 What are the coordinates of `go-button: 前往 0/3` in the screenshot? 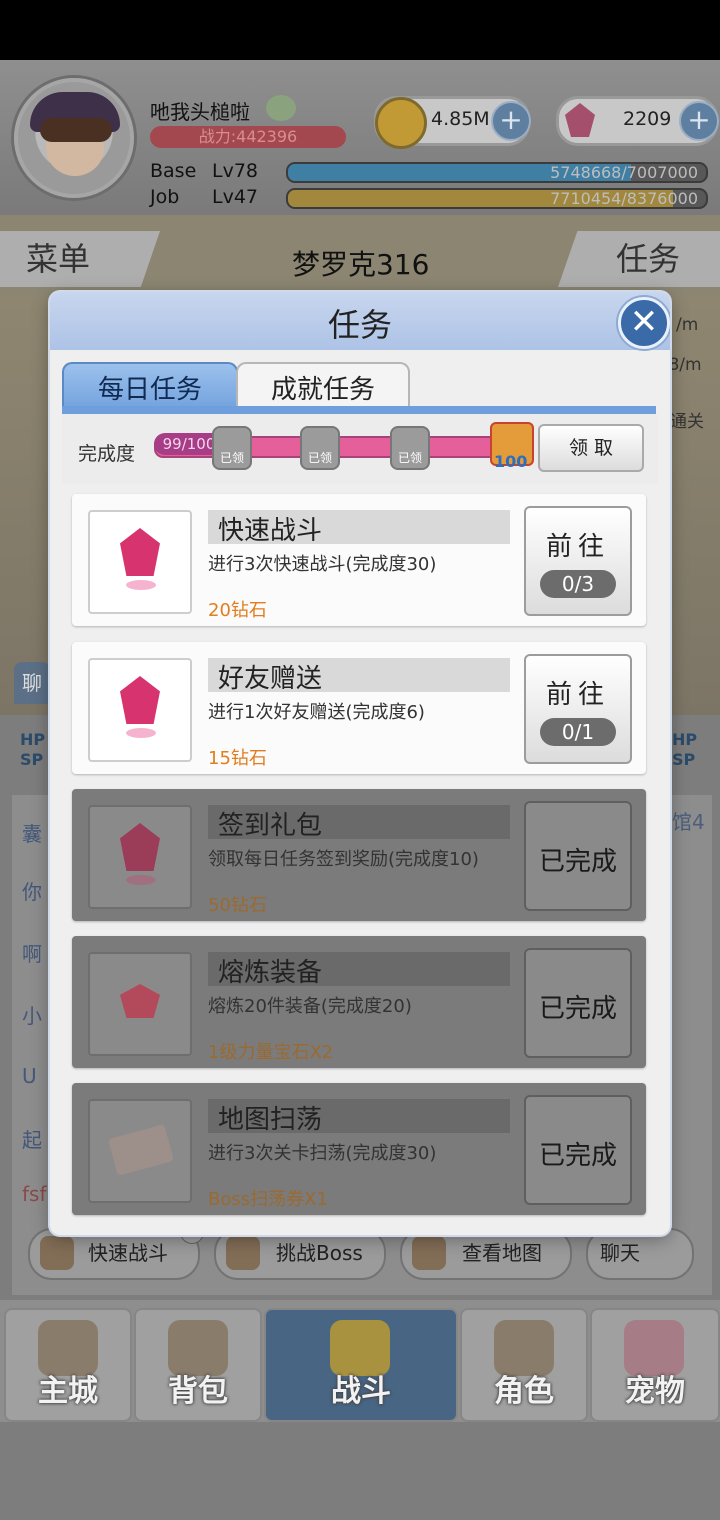 It's located at (578, 561).